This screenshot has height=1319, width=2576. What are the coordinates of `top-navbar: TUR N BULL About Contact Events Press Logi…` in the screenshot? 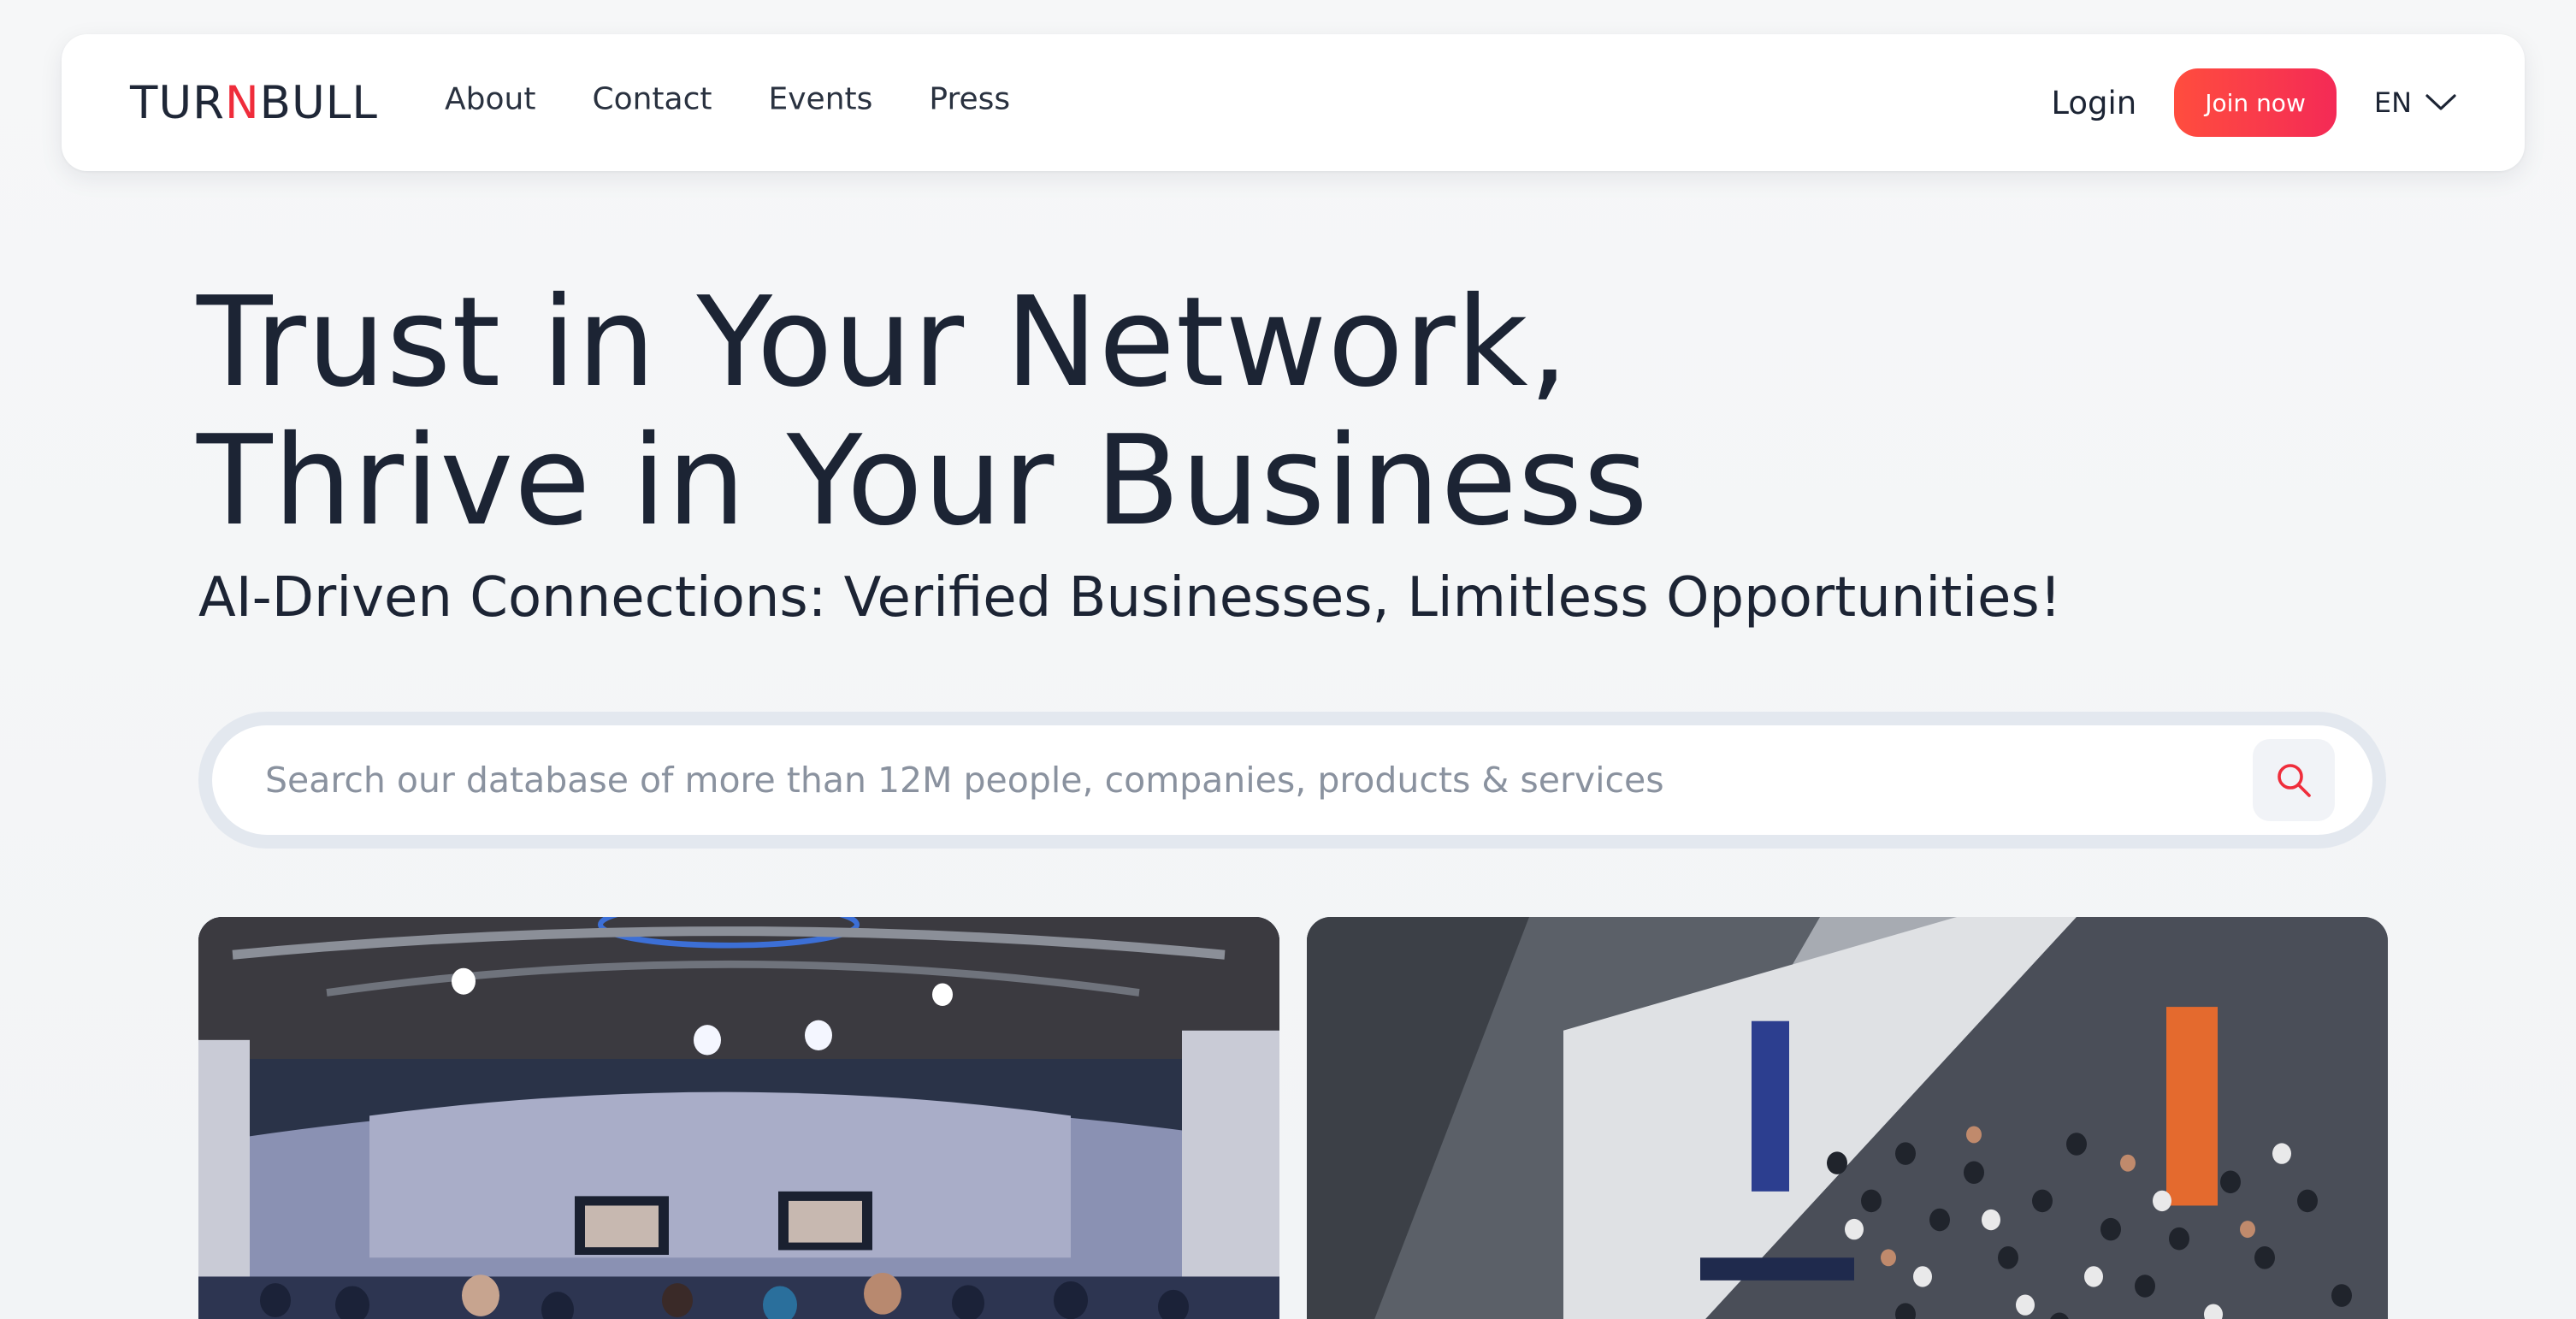 It's located at (1293, 102).